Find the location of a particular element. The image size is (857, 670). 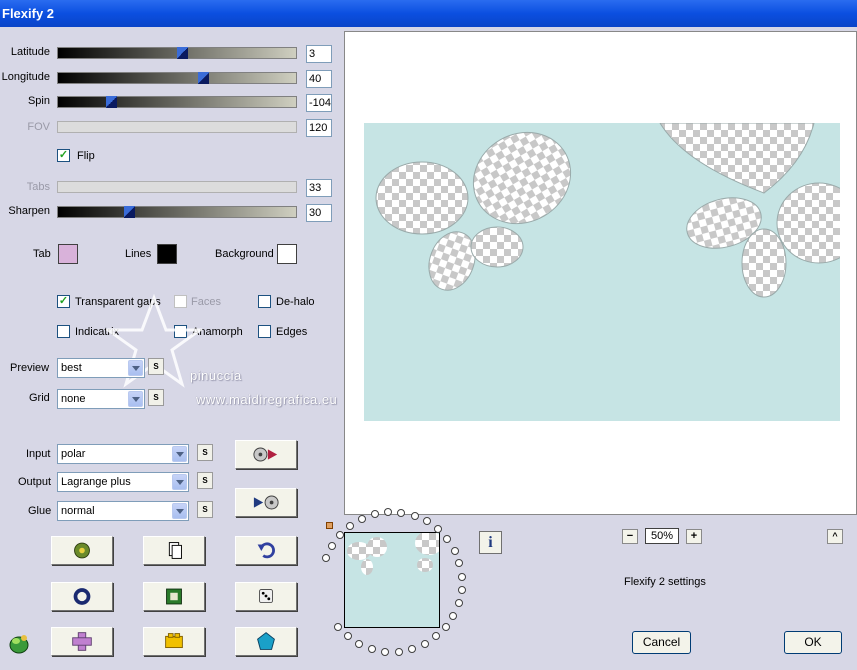

info-button: i is located at coordinates (490, 542).